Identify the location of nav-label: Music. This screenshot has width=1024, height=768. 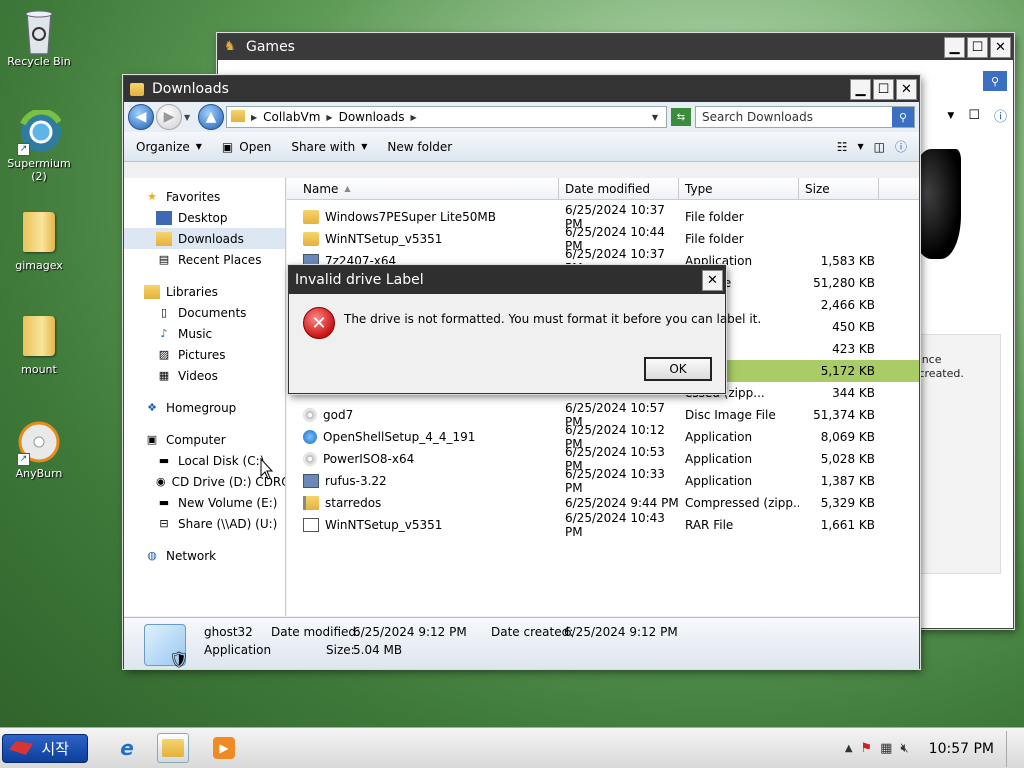
(195, 333).